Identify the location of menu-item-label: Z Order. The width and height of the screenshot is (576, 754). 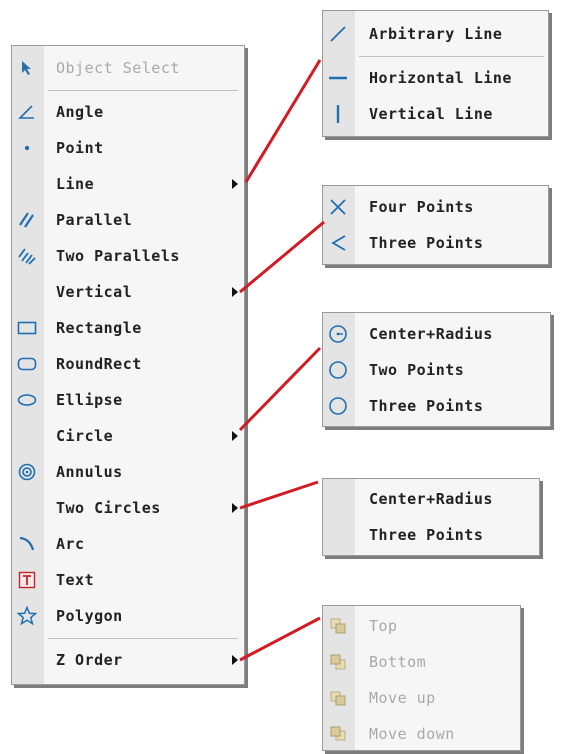
(89, 660).